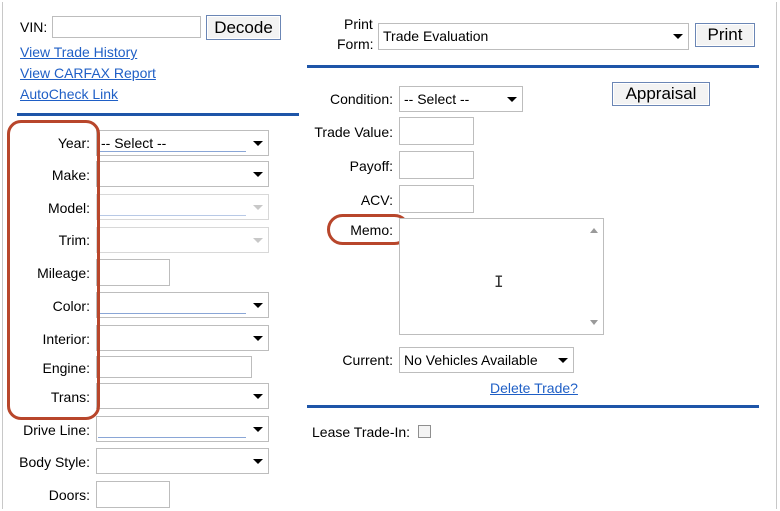 The width and height of the screenshot is (780, 511). What do you see at coordinates (594, 322) in the screenshot?
I see `scroll-down-arrow-icon` at bounding box center [594, 322].